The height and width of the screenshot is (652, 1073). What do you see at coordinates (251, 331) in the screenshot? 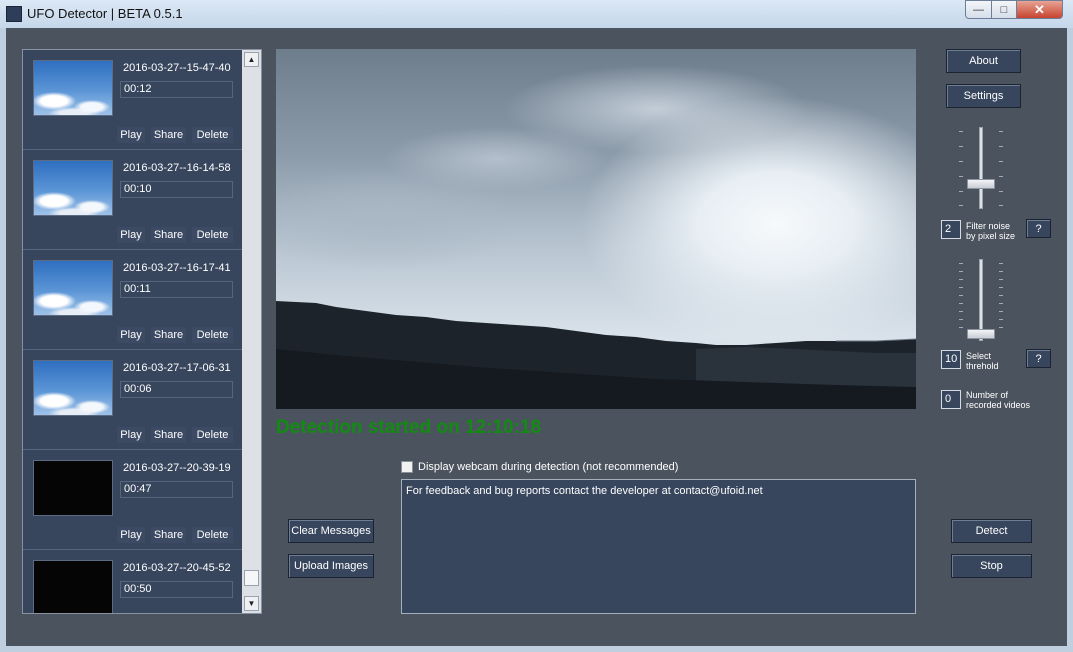
I see `list-scrollbar: ▲ ▼` at bounding box center [251, 331].